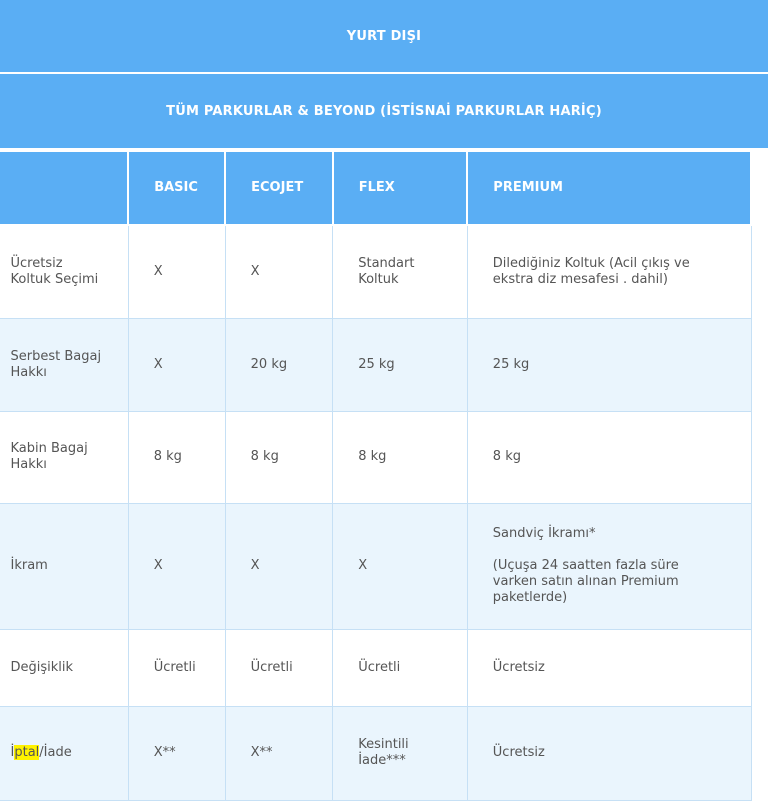 Image resolution: width=768 pixels, height=801 pixels. What do you see at coordinates (64, 457) in the screenshot?
I see `feature-cell: Kabin Bagaj Hakkı` at bounding box center [64, 457].